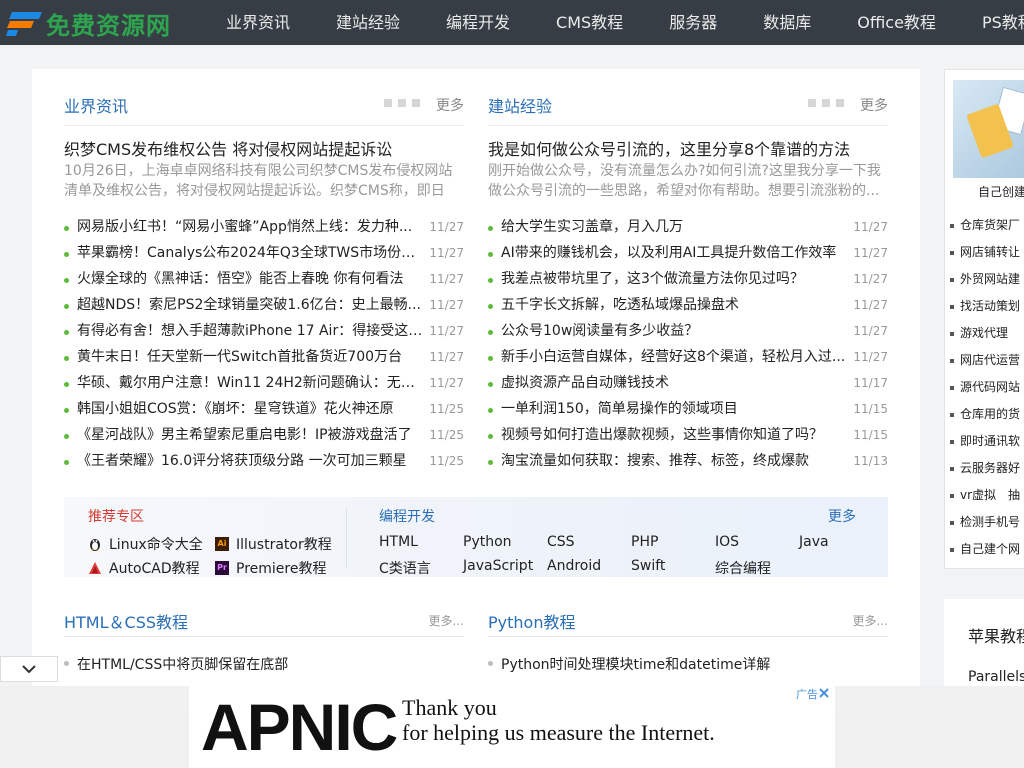 Image resolution: width=1024 pixels, height=768 pixels. What do you see at coordinates (145, 544) in the screenshot?
I see `recommend-linux: Linux命令大全` at bounding box center [145, 544].